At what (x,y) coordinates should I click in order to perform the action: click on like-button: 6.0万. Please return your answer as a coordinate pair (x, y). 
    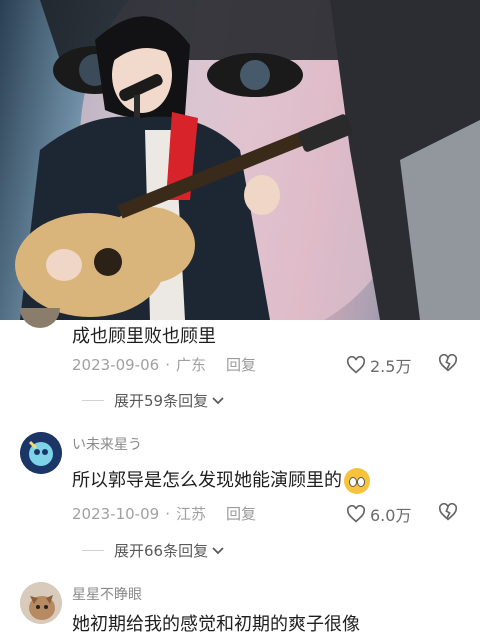
    Looking at the image, I should click on (378, 514).